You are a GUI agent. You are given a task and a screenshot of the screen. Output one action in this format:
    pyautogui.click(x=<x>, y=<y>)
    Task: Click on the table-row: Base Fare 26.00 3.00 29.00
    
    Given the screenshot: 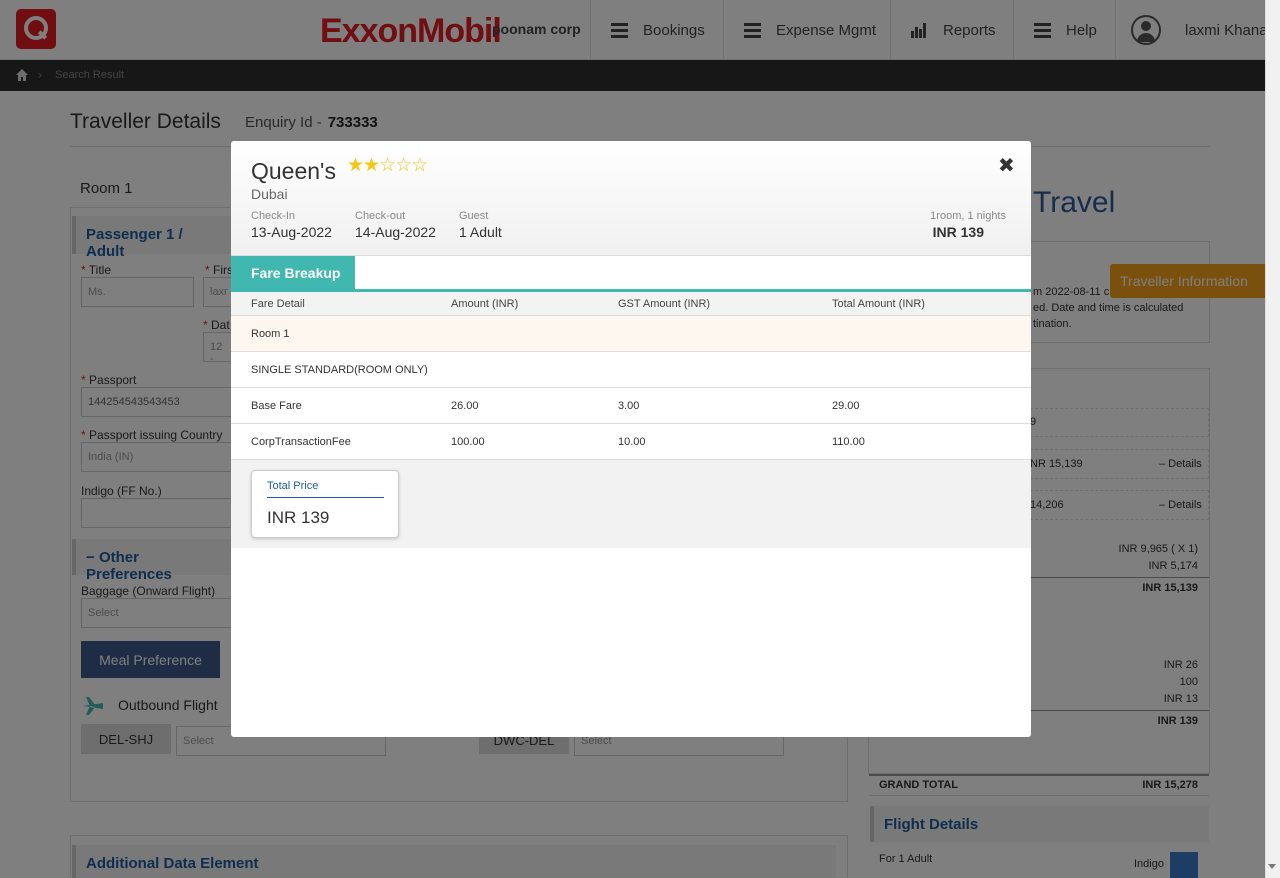 What is the action you would take?
    pyautogui.click(x=631, y=406)
    